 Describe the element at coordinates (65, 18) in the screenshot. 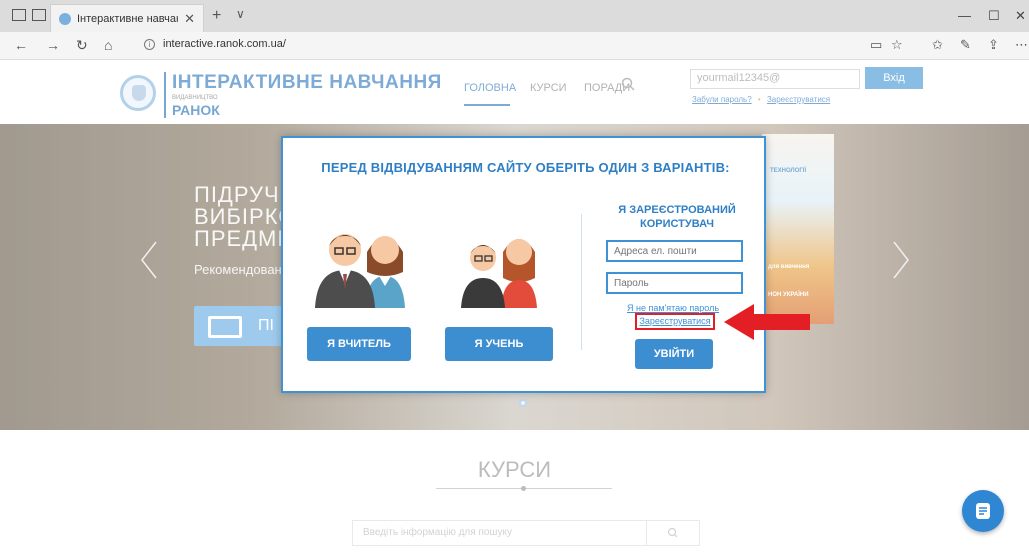

I see `site-favicon-icon` at that location.